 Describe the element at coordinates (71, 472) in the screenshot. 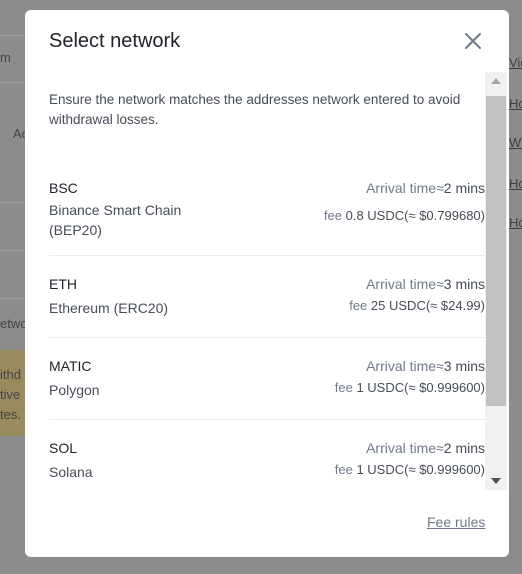

I see `network-name: Solana` at that location.